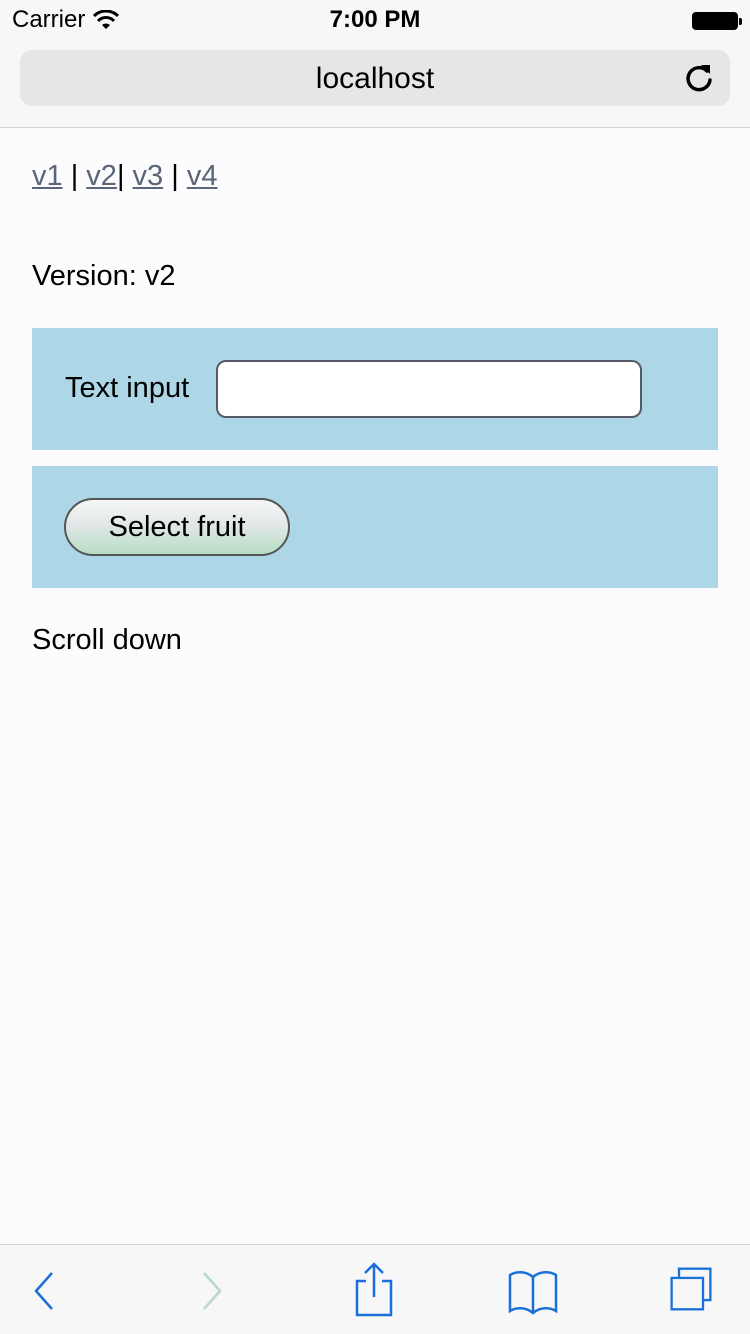  I want to click on select-fruit-panel: Select fruit, so click(375, 527).